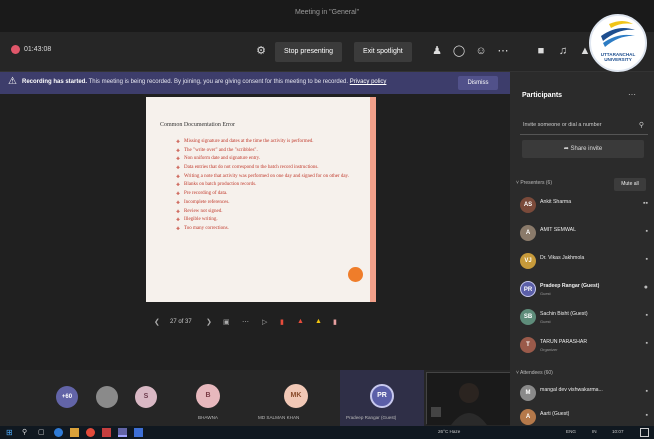 The width and height of the screenshot is (654, 439). I want to click on participant-row: T TARUN PARASHAR Organizer ▪, so click(585, 347).